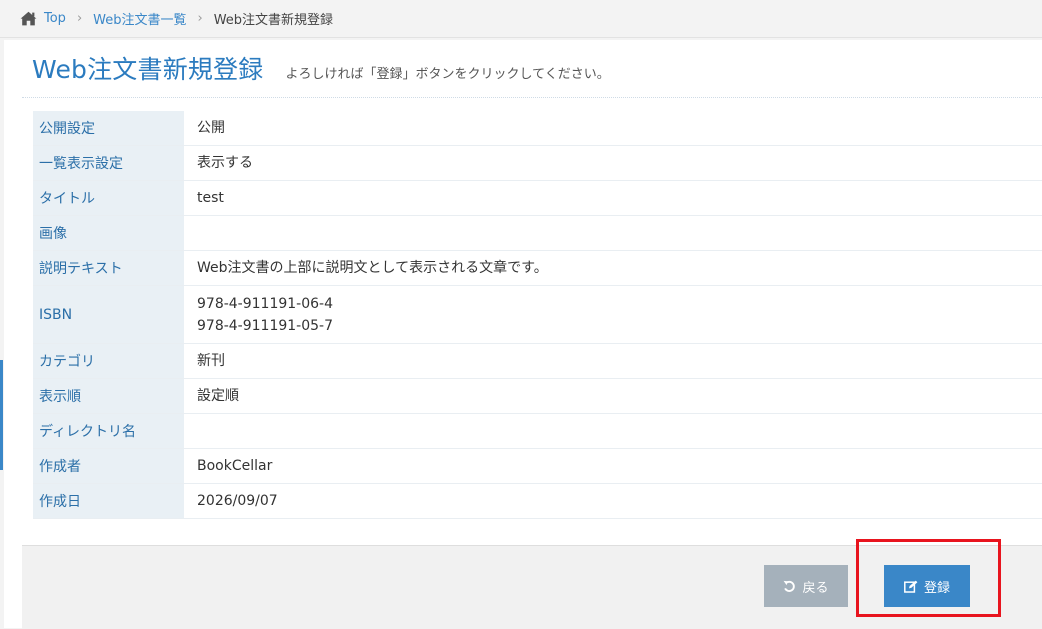 This screenshot has width=1042, height=629. What do you see at coordinates (55, 18) in the screenshot?
I see `breadcrumb-link-top: Top` at bounding box center [55, 18].